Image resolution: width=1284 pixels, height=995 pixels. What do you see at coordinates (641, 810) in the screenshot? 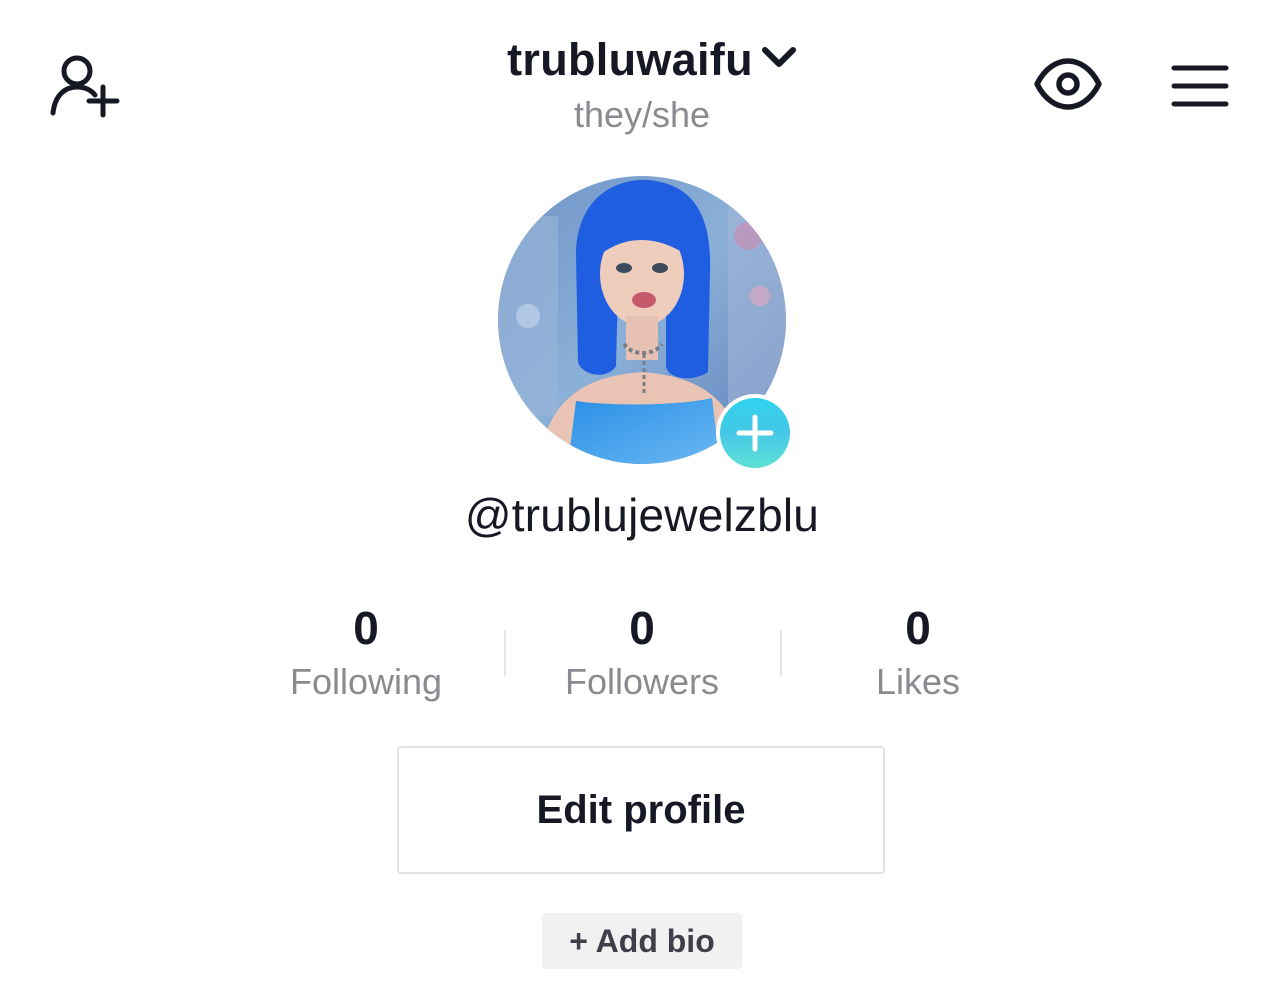
I see `edit-profile-button: Edit profile` at bounding box center [641, 810].